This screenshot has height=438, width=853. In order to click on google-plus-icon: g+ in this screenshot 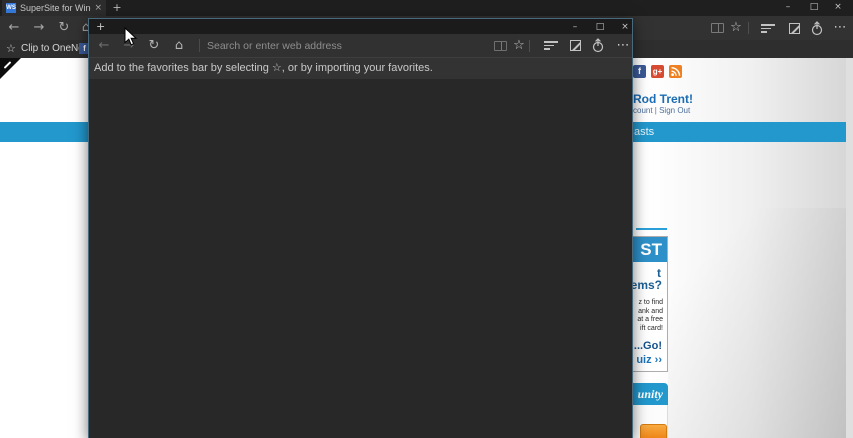, I will do `click(657, 71)`.